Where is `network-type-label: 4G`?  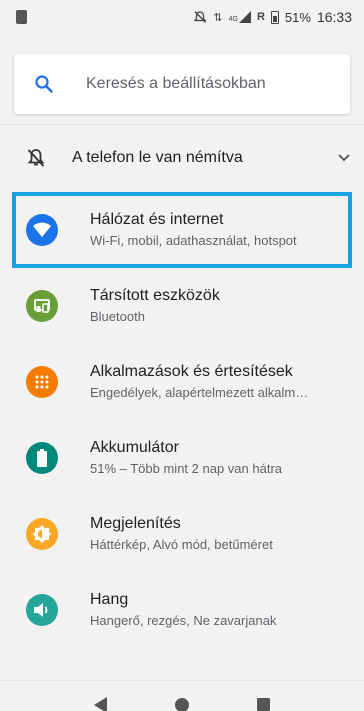
network-type-label: 4G is located at coordinates (233, 19).